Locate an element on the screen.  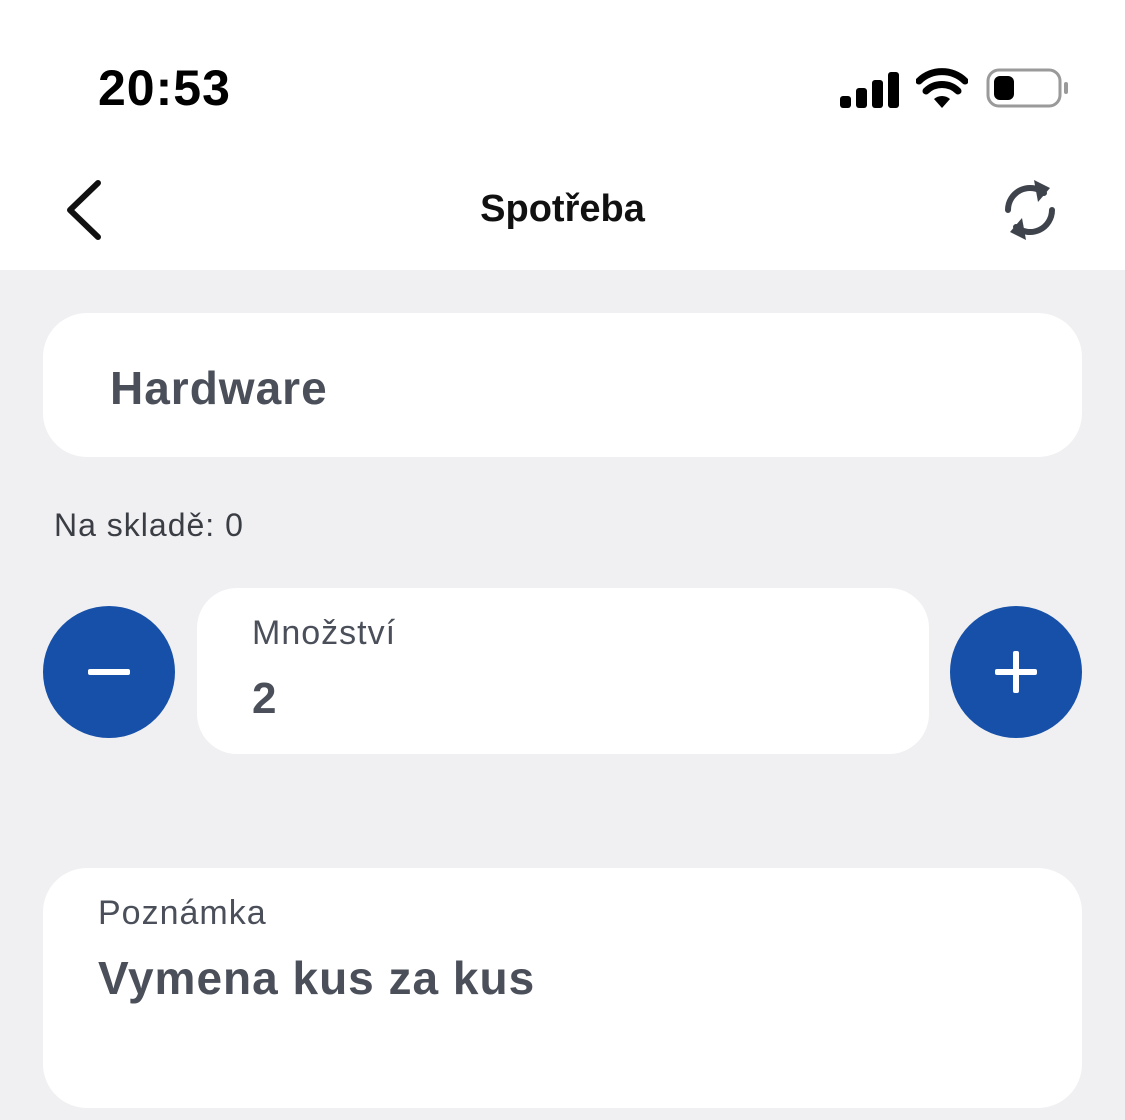
nav-bar: Spotřeba is located at coordinates (562, 205).